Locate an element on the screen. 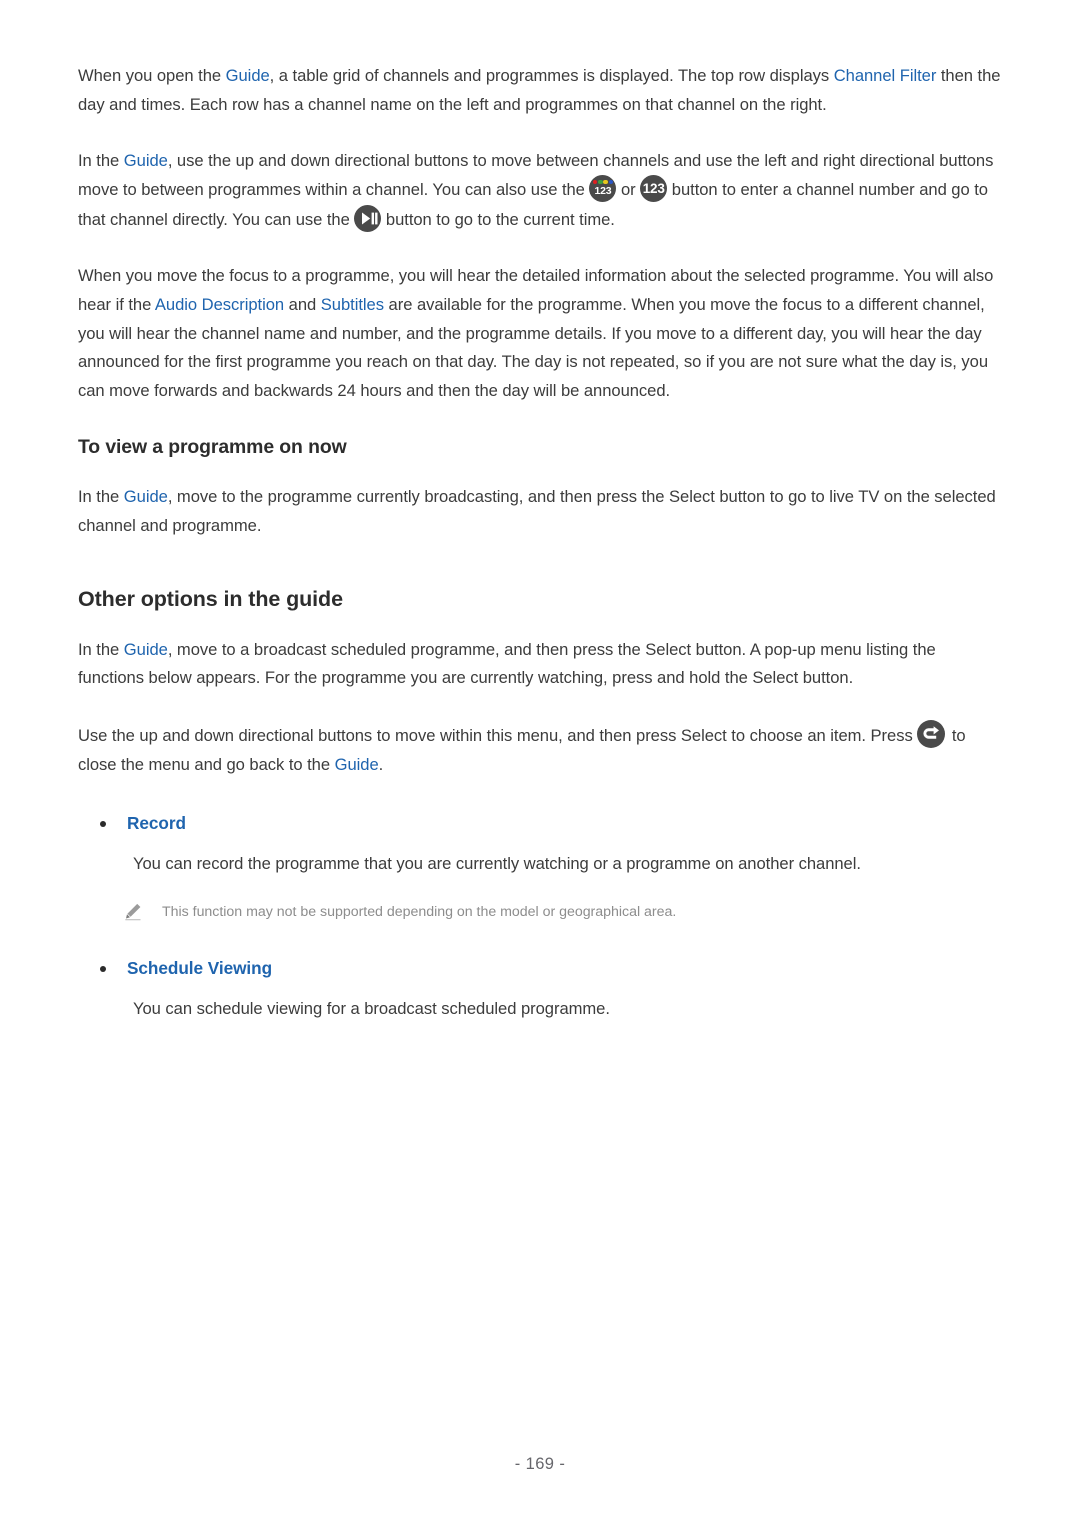  text-segment: and is located at coordinates (302, 304).